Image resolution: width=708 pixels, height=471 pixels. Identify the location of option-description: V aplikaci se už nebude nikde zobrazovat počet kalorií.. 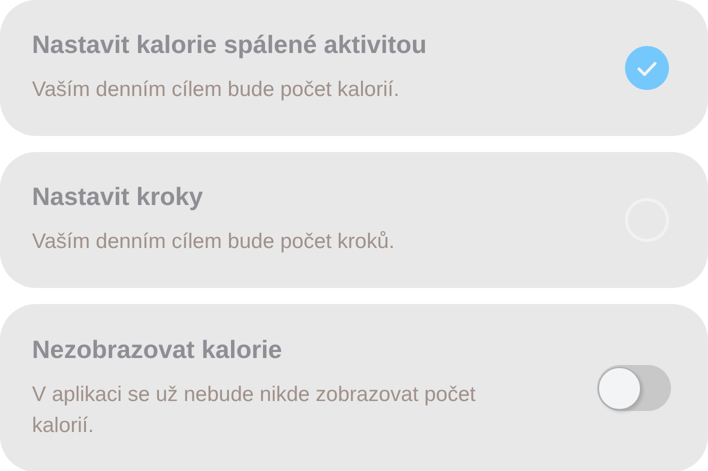
(254, 410).